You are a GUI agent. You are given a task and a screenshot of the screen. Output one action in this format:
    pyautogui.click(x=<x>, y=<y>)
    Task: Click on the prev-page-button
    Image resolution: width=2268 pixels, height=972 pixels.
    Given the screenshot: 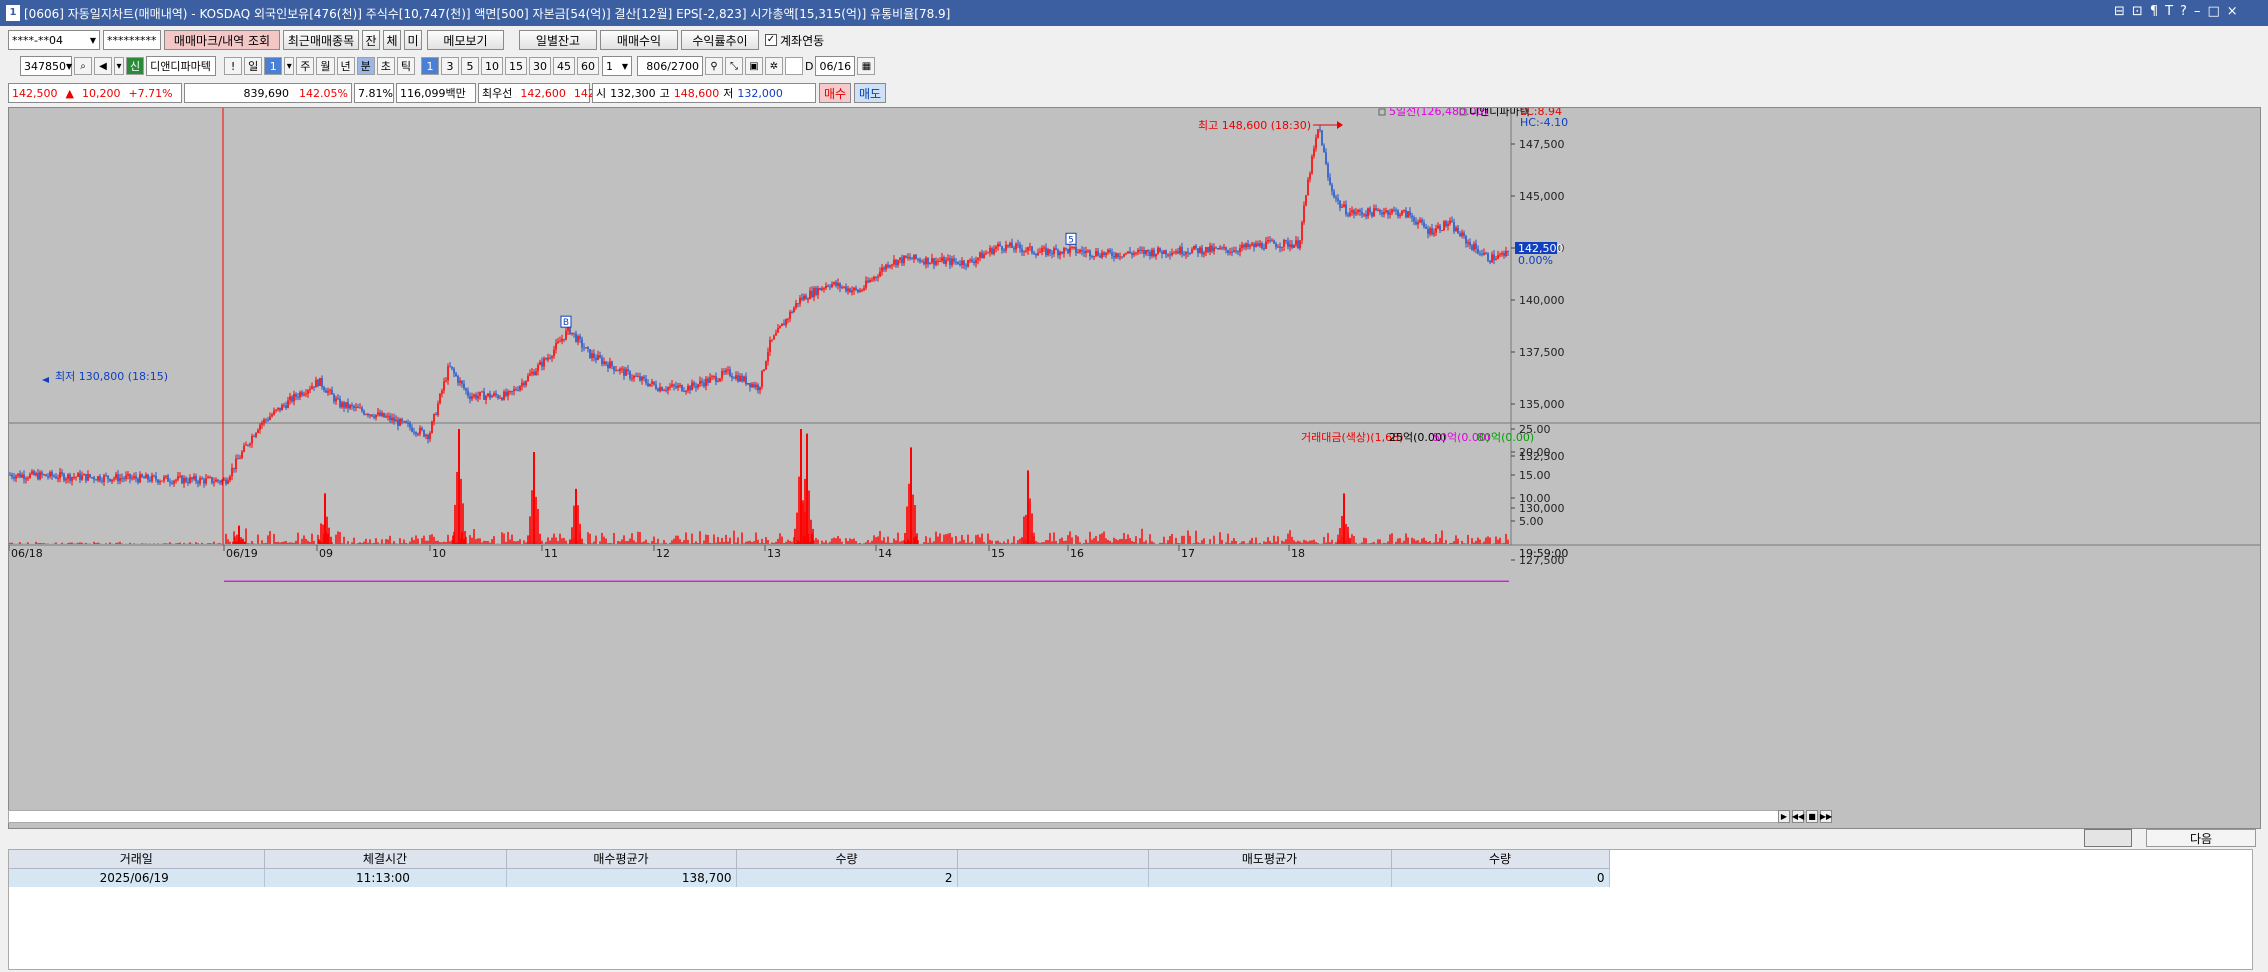 What is the action you would take?
    pyautogui.click(x=2108, y=838)
    